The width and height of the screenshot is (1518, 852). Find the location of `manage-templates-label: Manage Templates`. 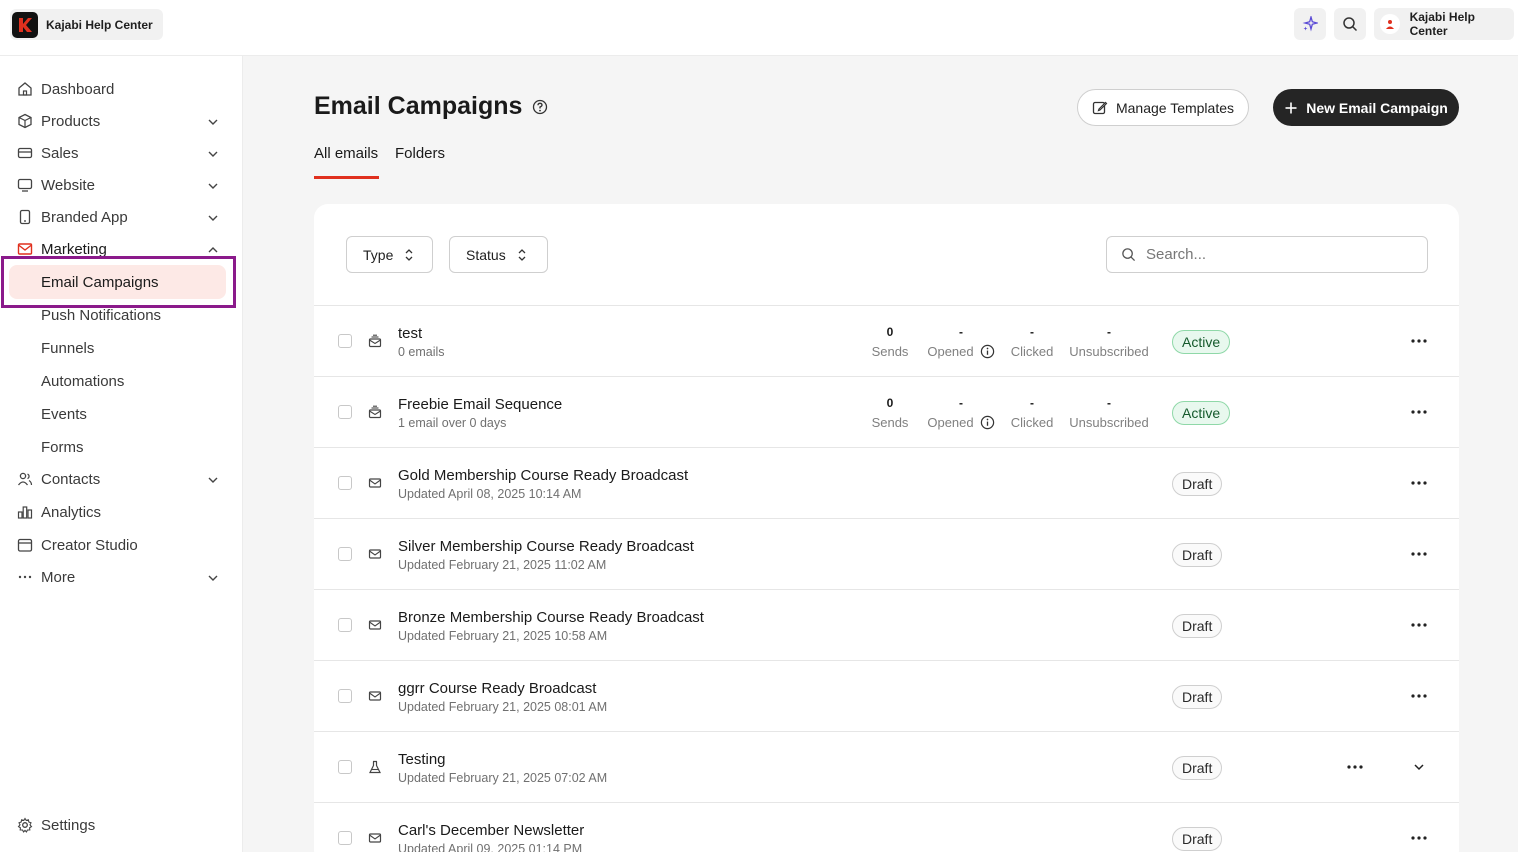

manage-templates-label: Manage Templates is located at coordinates (1175, 107).